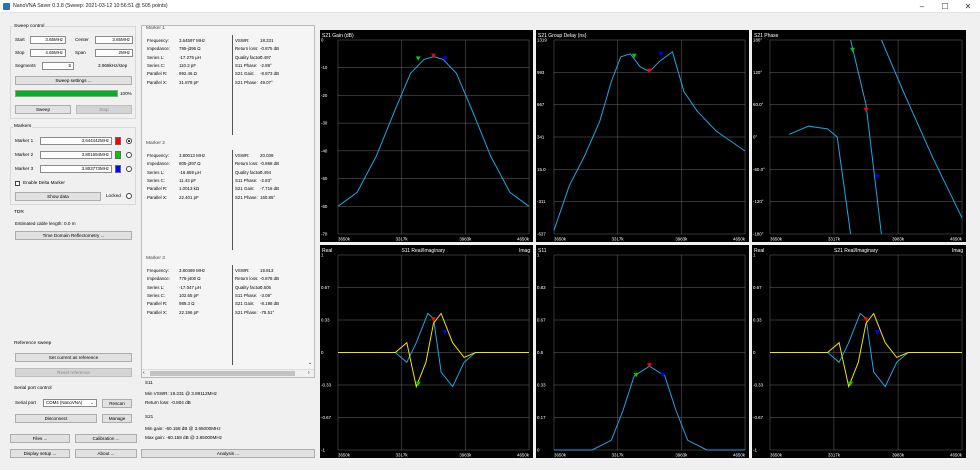 This screenshot has height=470, width=980. Describe the element at coordinates (267, 155) in the screenshot. I see `marker-info-value: 20.039` at that location.